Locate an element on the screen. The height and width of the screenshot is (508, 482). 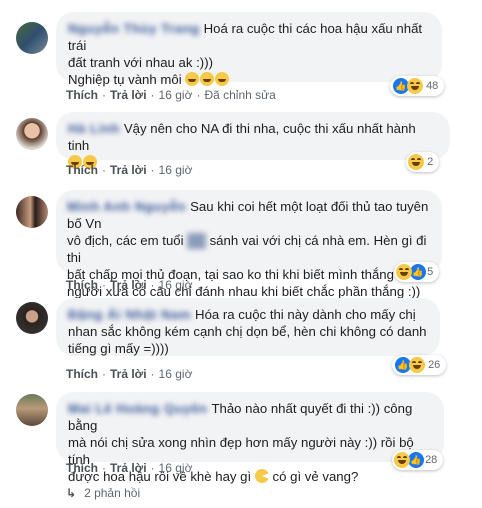
edited-label: Đã chỉnh sửa is located at coordinates (239, 95).